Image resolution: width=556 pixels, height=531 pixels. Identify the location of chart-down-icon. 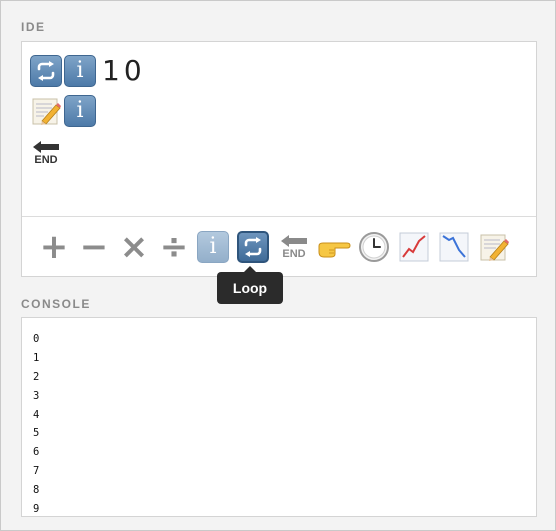
(454, 247).